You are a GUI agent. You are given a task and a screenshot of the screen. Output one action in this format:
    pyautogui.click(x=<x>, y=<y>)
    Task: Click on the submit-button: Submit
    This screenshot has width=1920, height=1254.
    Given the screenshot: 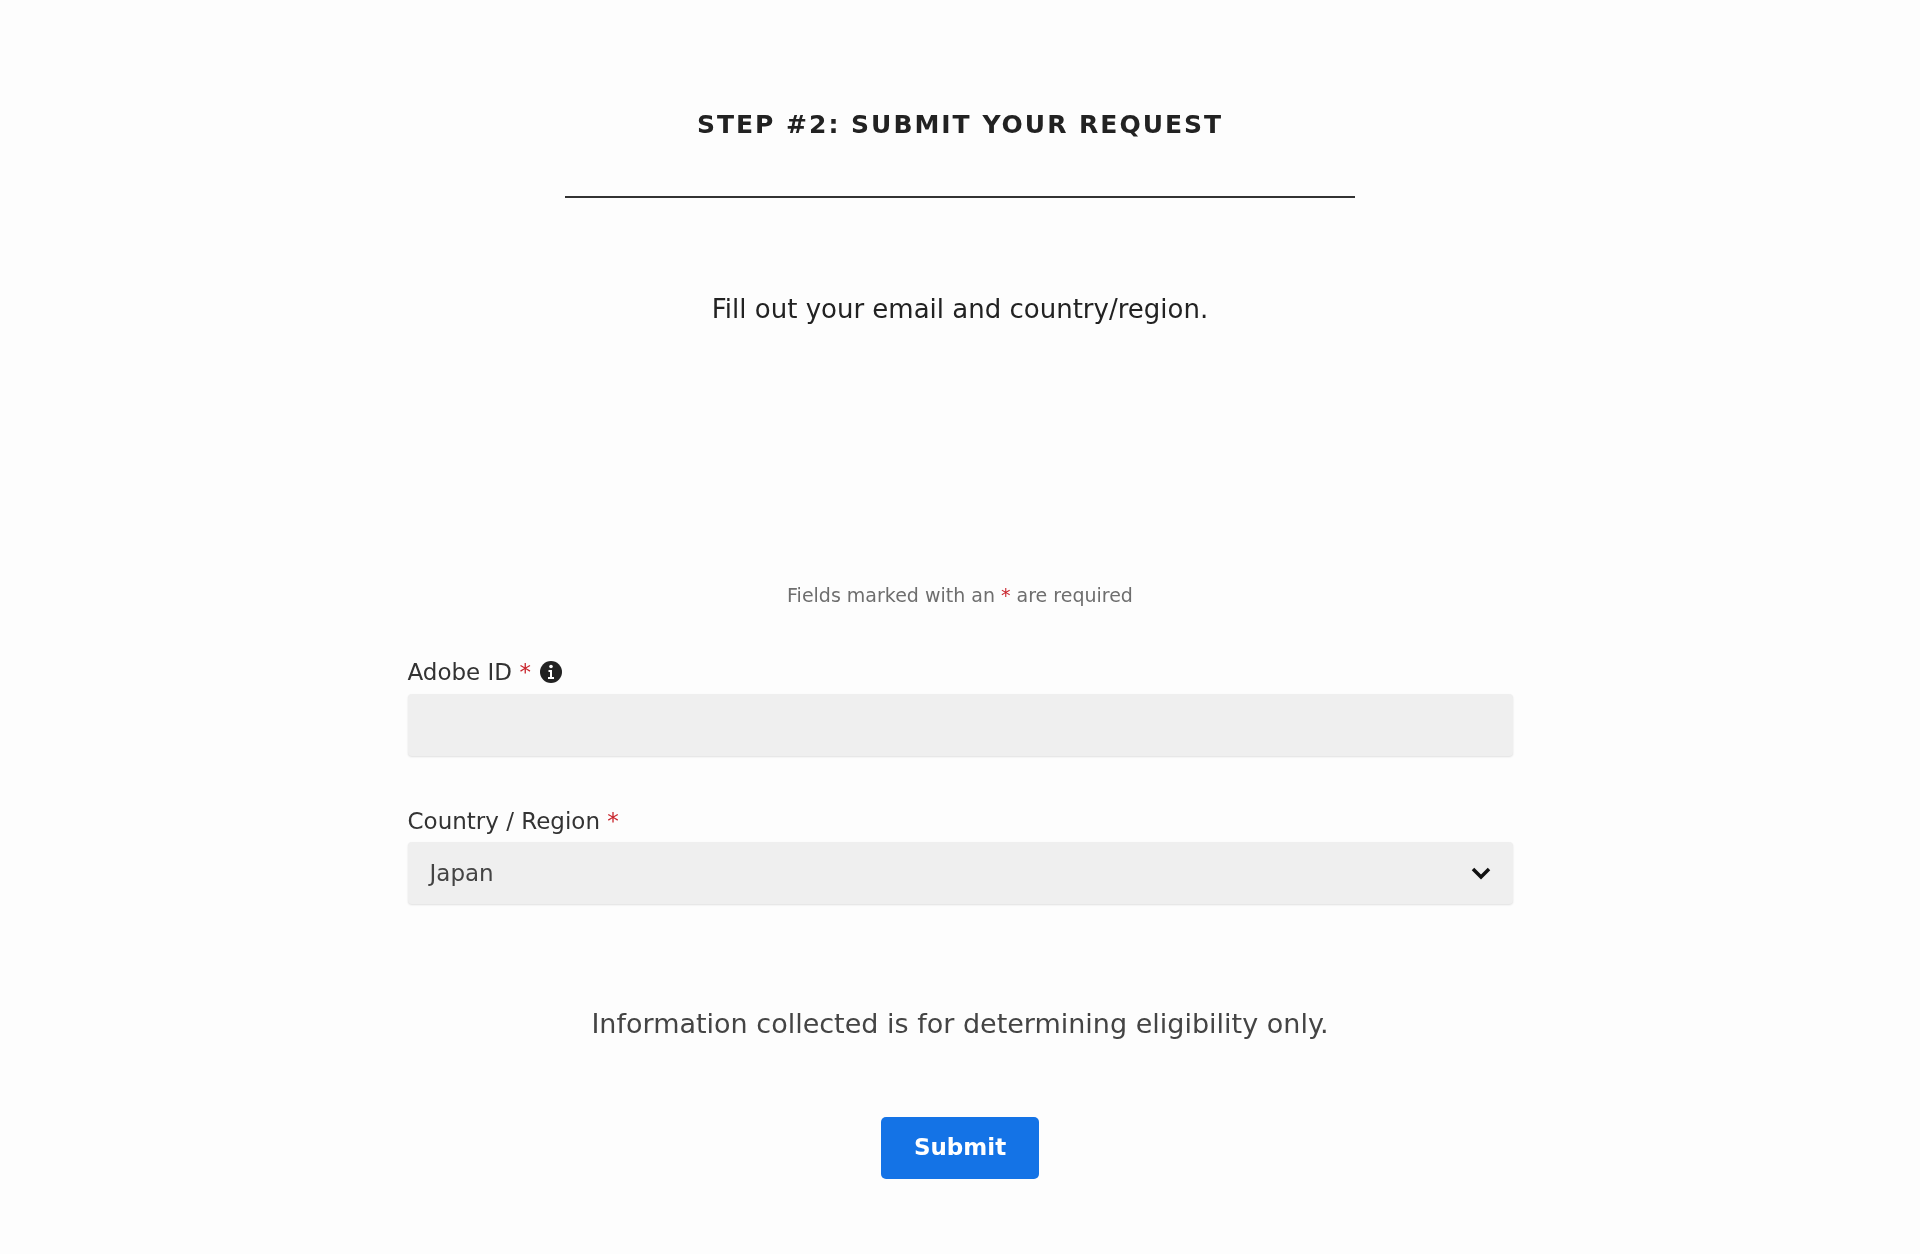 What is the action you would take?
    pyautogui.click(x=960, y=1147)
    